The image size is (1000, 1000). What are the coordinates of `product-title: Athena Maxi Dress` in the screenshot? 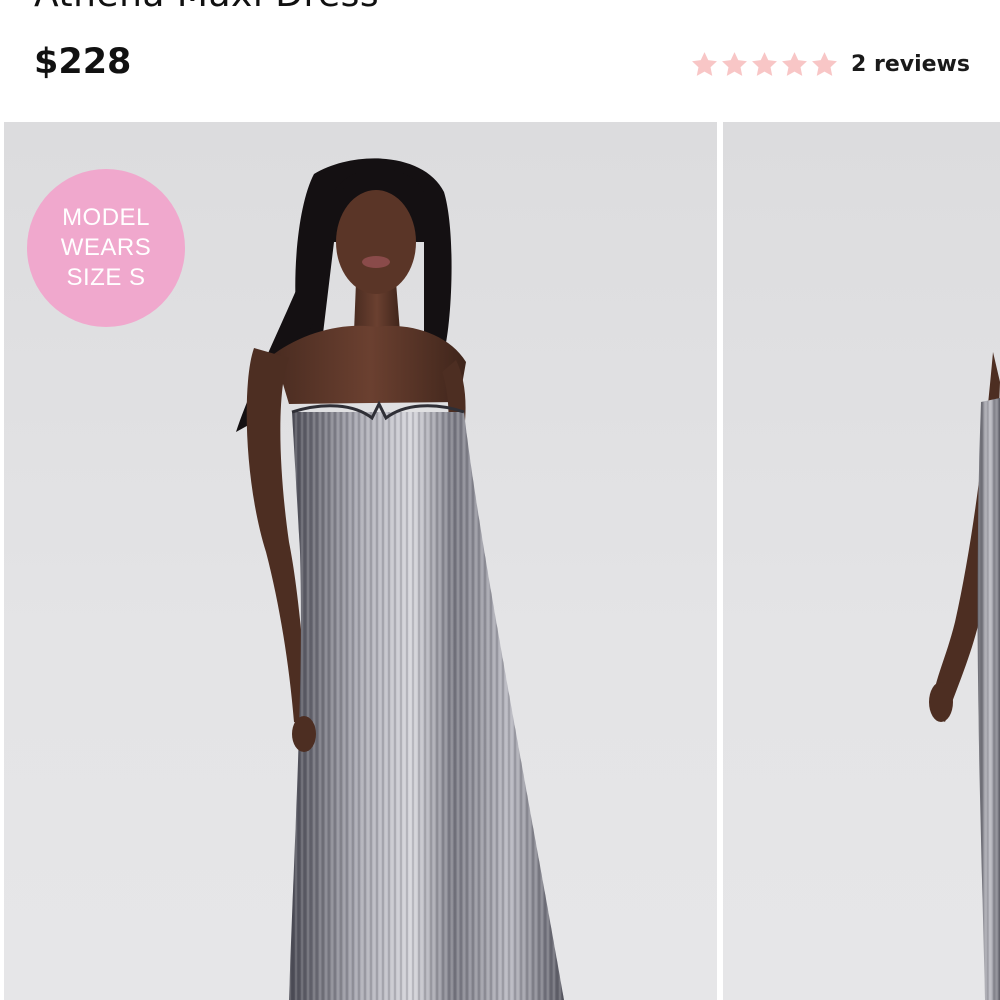 It's located at (206, 7).